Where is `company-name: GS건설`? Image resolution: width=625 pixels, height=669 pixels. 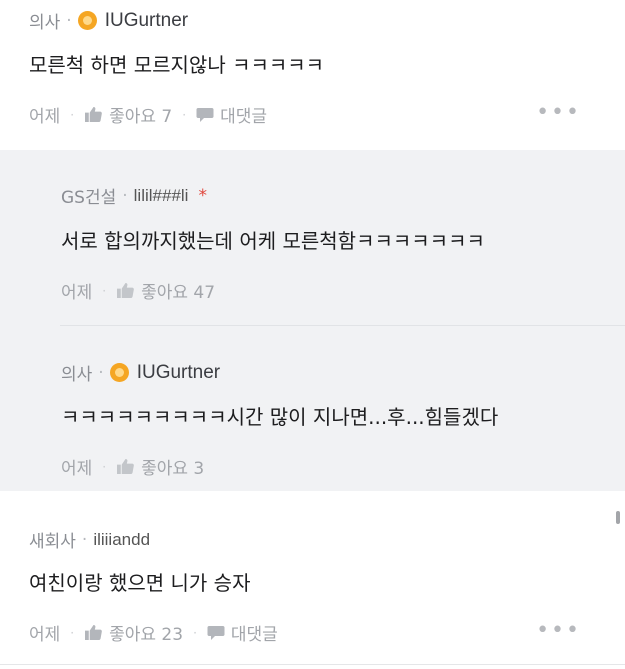 company-name: GS건설 is located at coordinates (89, 198).